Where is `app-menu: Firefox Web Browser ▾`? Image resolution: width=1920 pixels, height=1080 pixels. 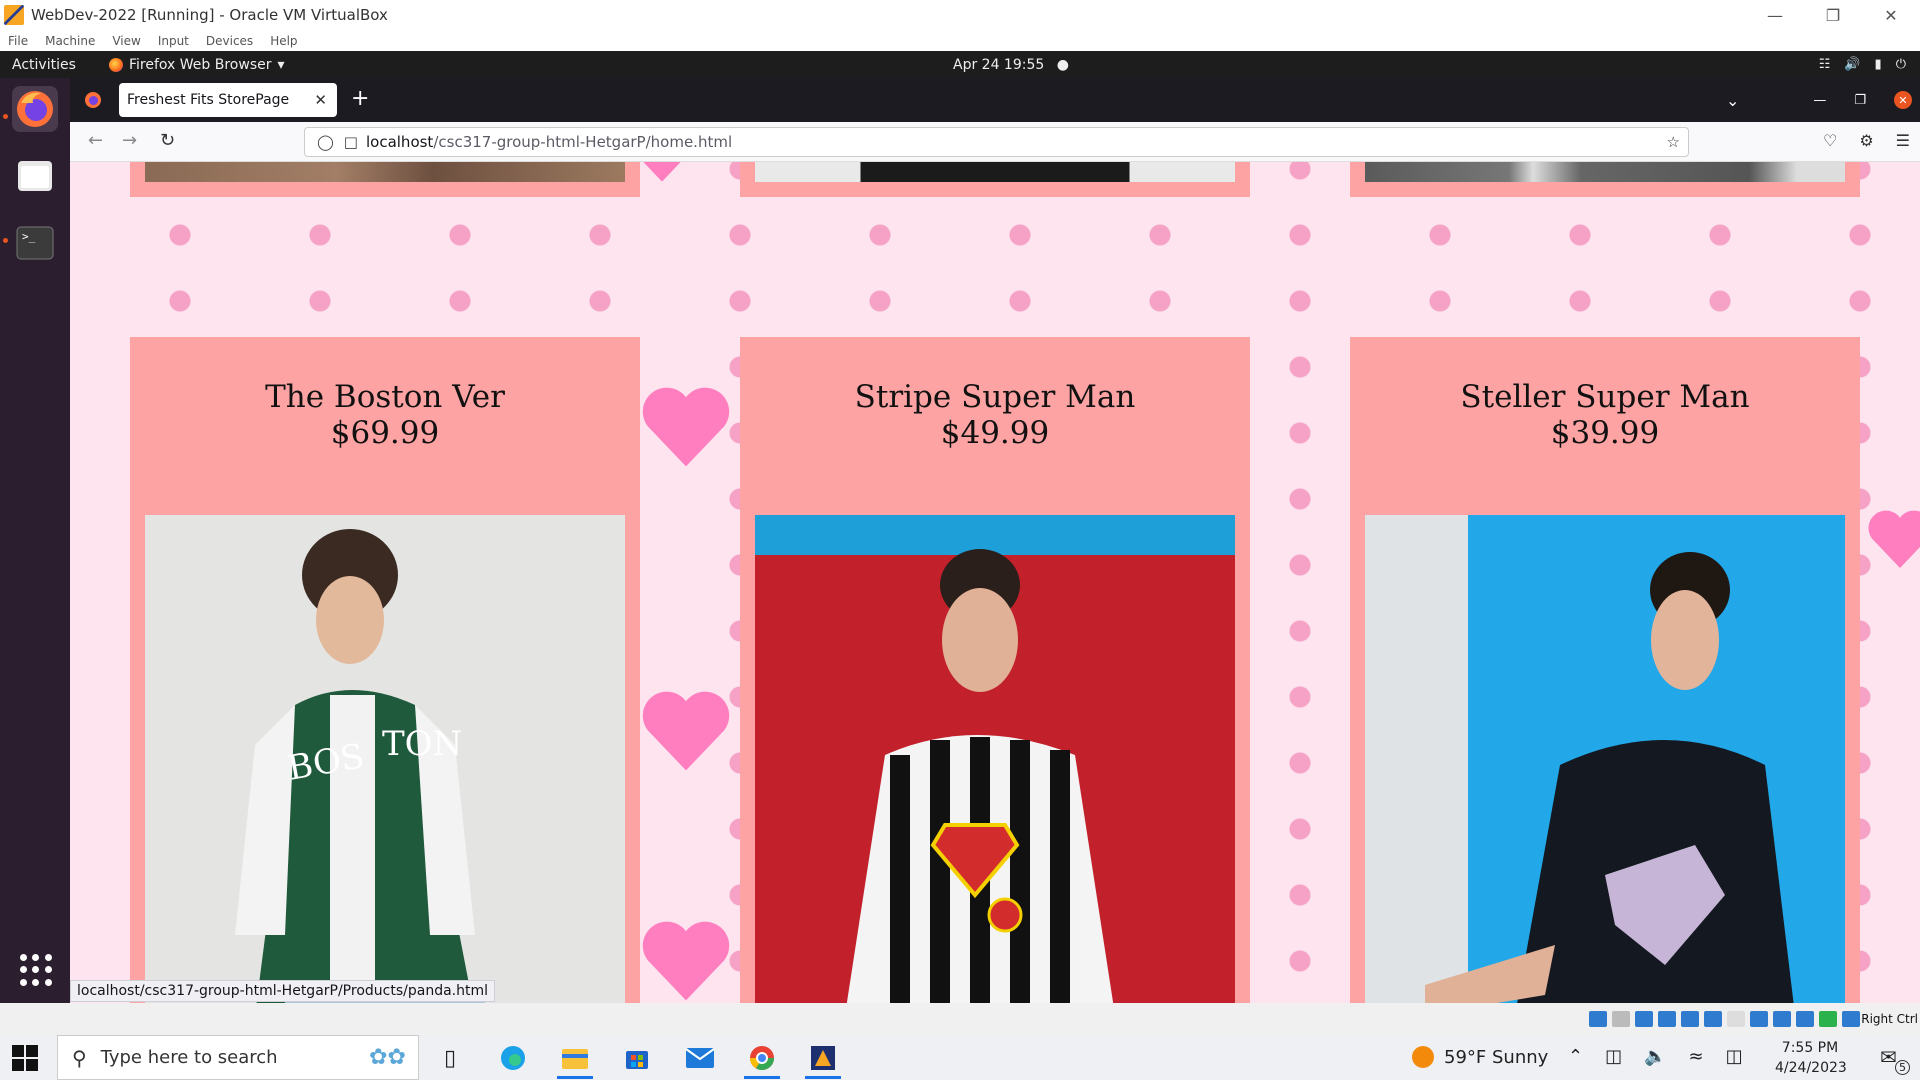 app-menu: Firefox Web Browser ▾ is located at coordinates (197, 65).